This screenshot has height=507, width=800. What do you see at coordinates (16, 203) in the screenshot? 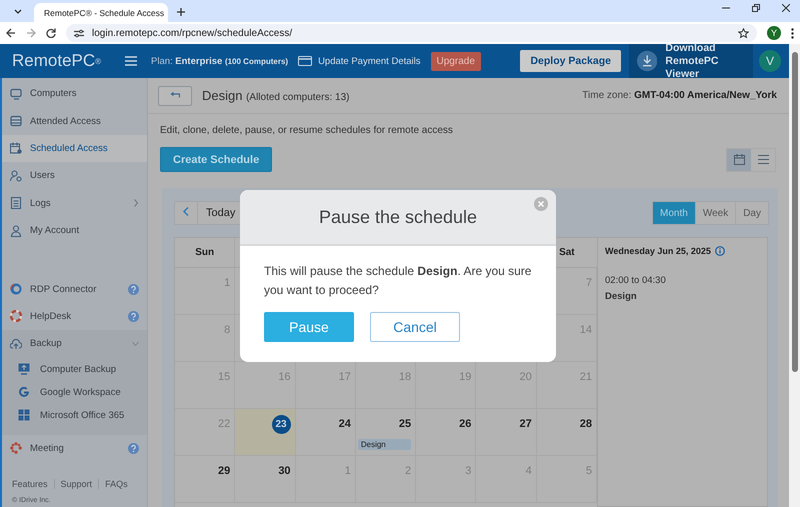
I see `document-icon` at bounding box center [16, 203].